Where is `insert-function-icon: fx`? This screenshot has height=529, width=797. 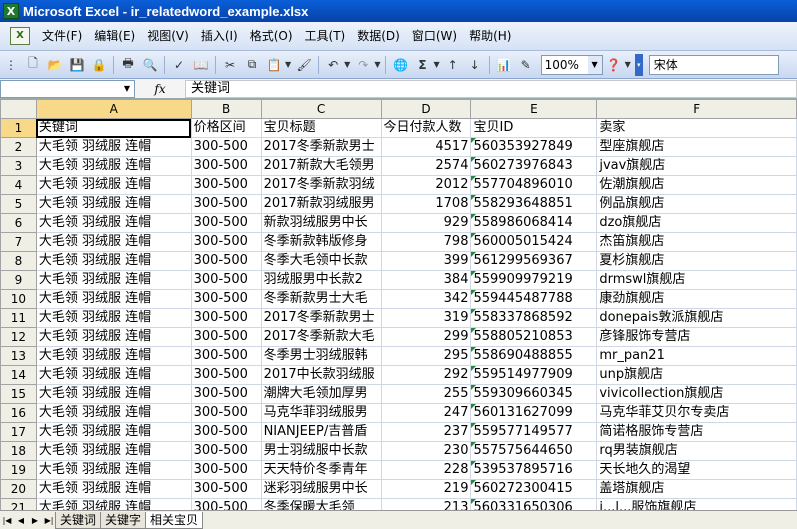
insert-function-icon: fx is located at coordinates (160, 89).